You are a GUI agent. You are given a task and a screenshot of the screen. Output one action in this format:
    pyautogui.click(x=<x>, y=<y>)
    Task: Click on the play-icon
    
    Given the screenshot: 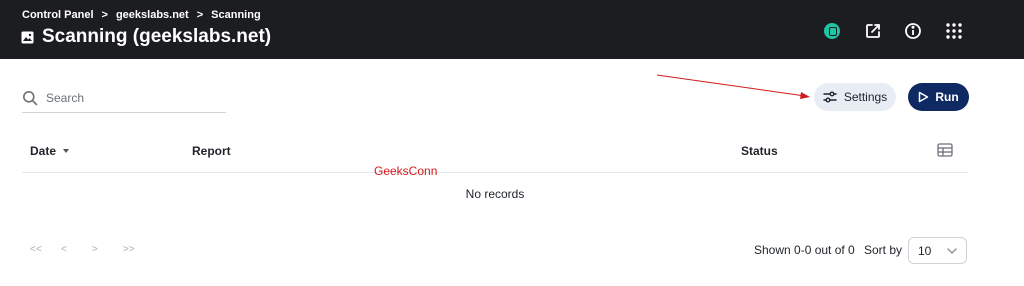 What is the action you would take?
    pyautogui.click(x=924, y=97)
    